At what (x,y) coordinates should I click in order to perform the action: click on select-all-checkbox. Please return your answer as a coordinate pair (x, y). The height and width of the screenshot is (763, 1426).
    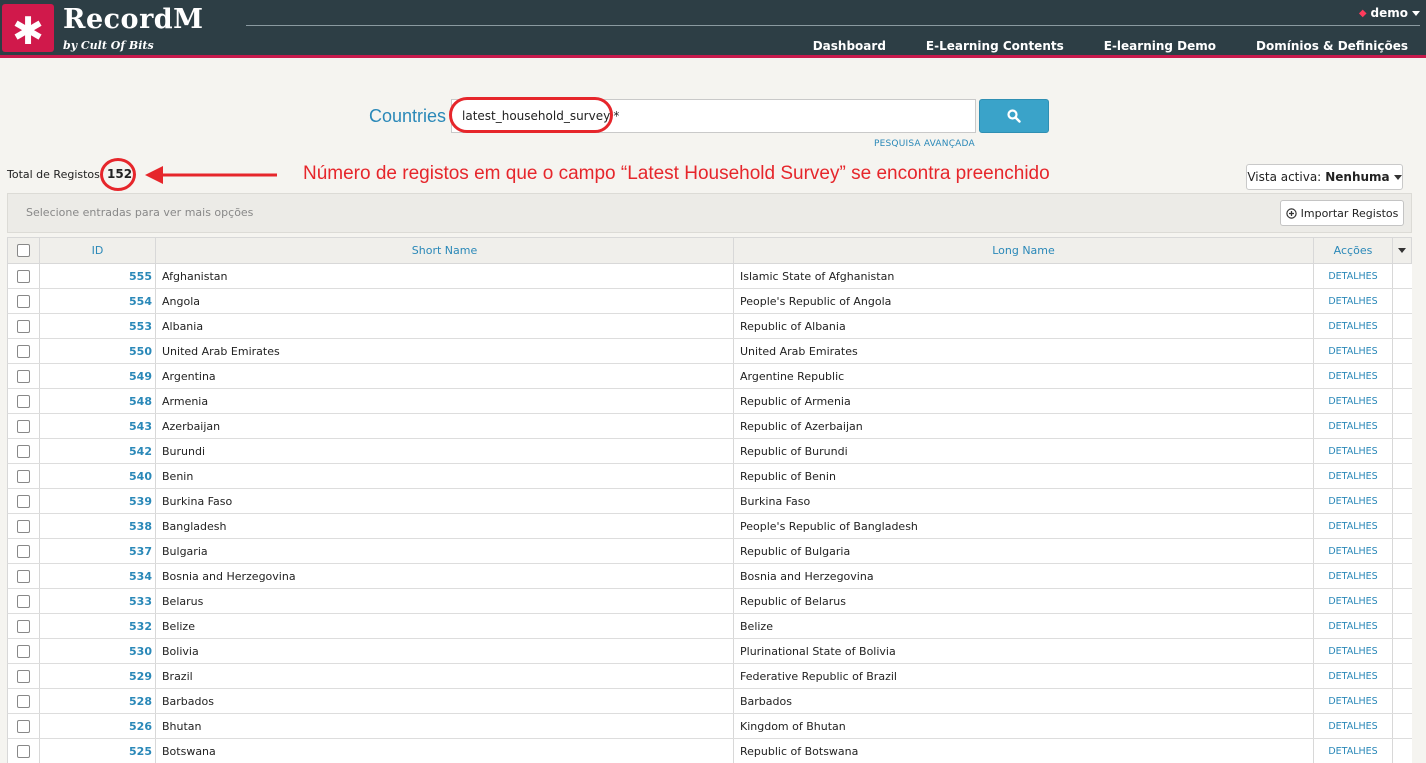
    Looking at the image, I should click on (23, 250).